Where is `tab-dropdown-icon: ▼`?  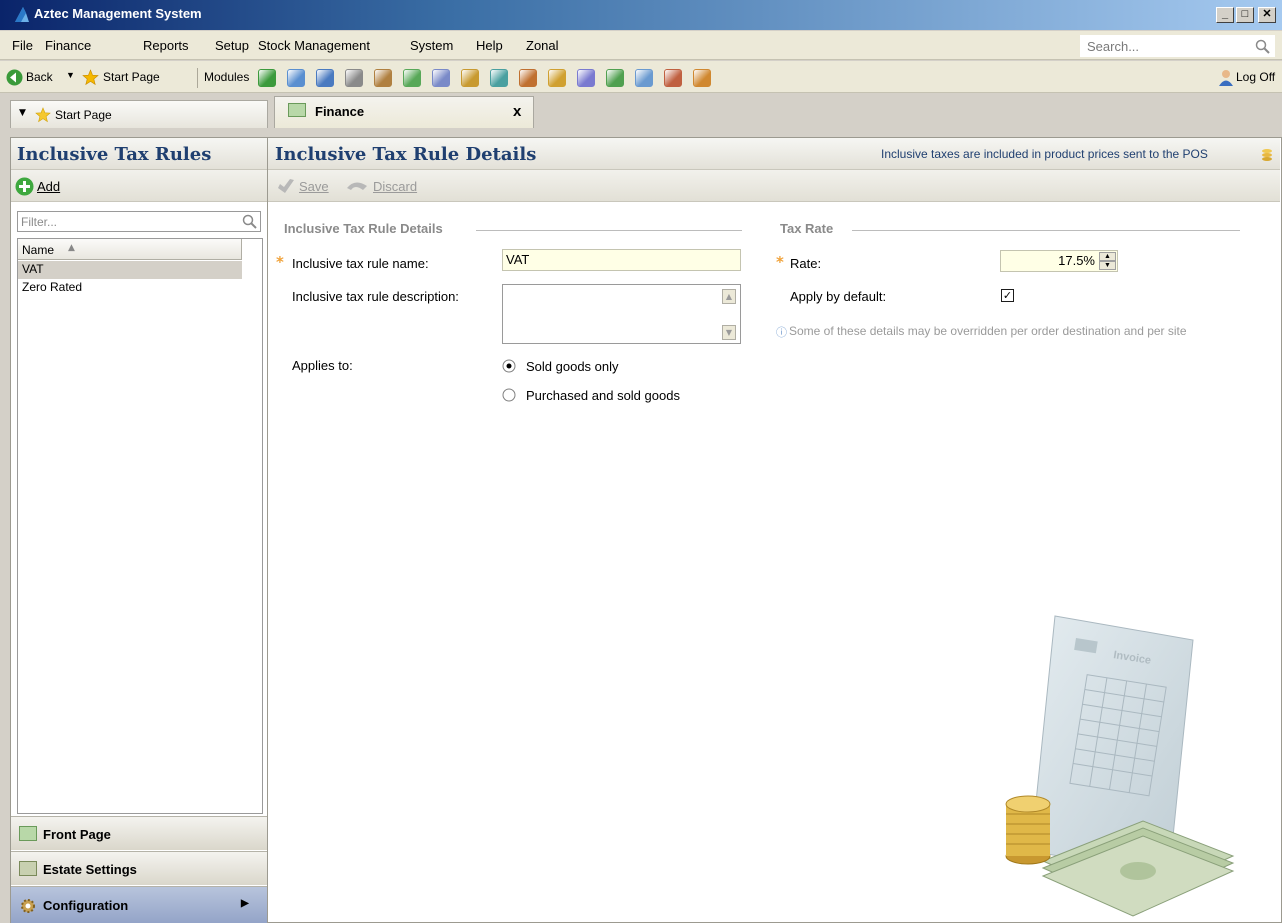 tab-dropdown-icon: ▼ is located at coordinates (22, 113).